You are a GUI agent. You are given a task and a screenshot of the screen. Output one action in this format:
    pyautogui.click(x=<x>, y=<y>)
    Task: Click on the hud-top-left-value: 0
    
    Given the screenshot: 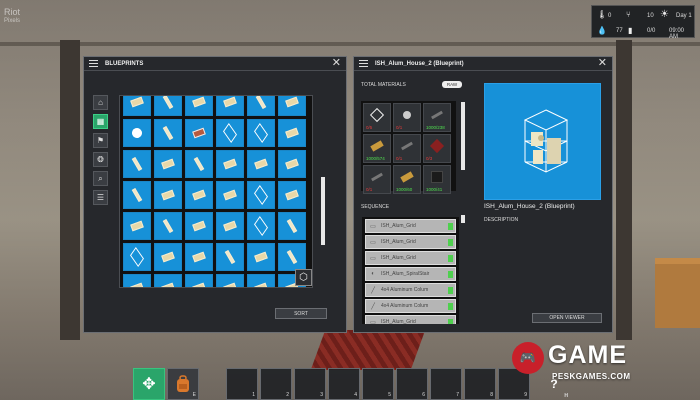 What is the action you would take?
    pyautogui.click(x=610, y=16)
    